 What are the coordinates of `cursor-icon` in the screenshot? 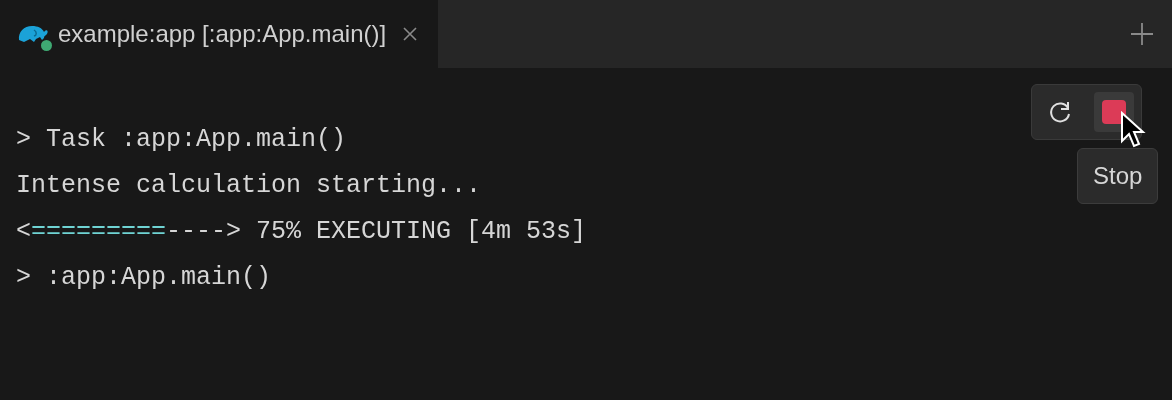 It's located at (1133, 130).